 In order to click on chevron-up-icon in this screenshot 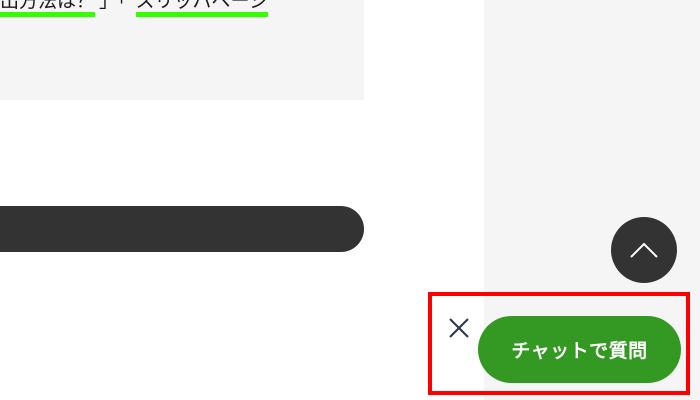, I will do `click(644, 250)`.